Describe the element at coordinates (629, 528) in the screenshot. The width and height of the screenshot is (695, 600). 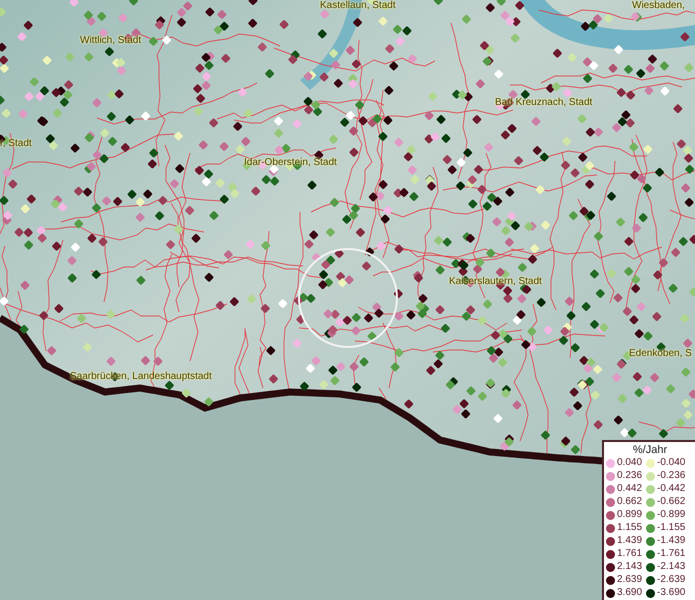
I see `legend-label: 1.155` at that location.